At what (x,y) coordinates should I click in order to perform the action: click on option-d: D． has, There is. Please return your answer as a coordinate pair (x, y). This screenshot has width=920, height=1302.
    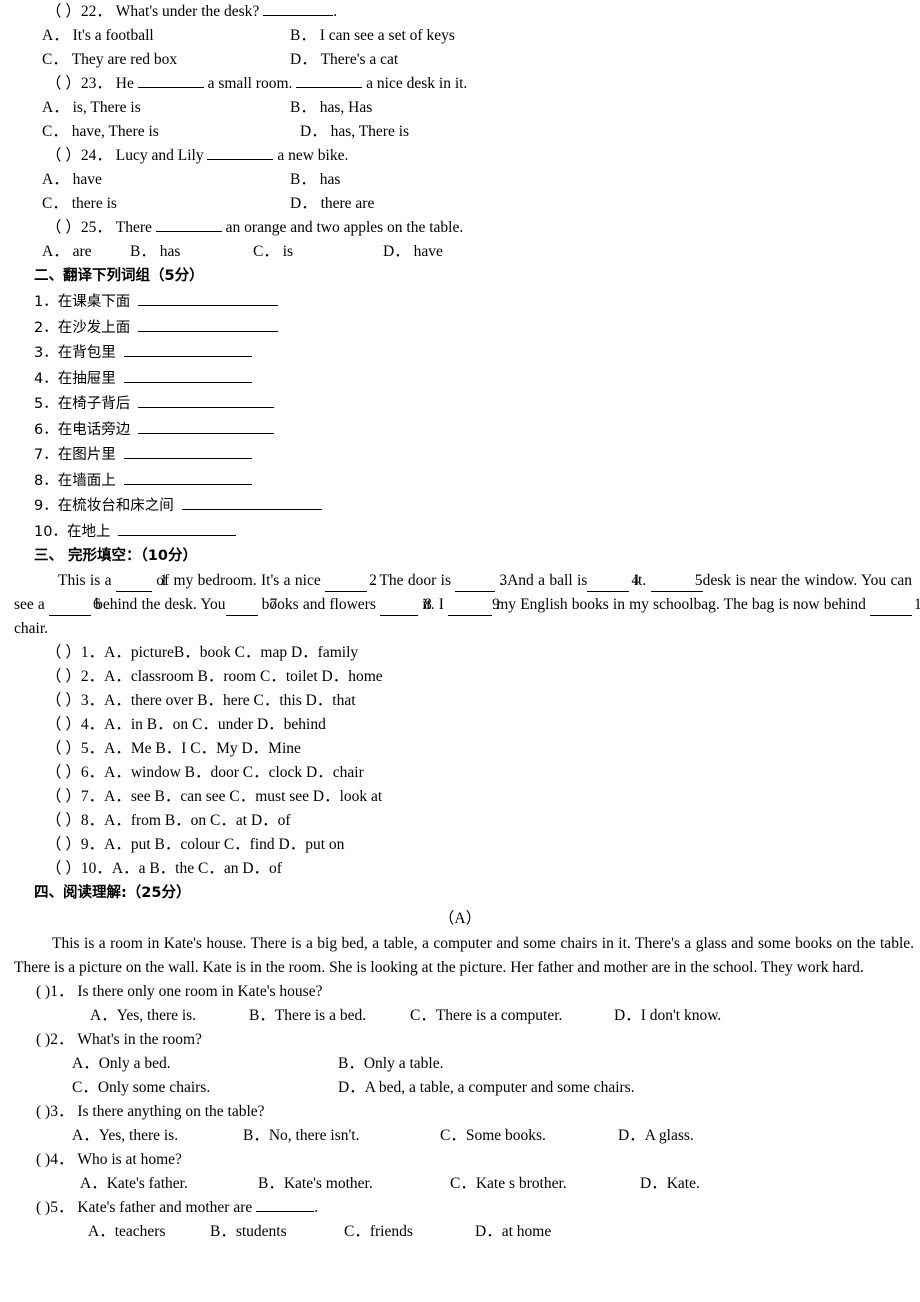
    Looking at the image, I should click on (354, 132).